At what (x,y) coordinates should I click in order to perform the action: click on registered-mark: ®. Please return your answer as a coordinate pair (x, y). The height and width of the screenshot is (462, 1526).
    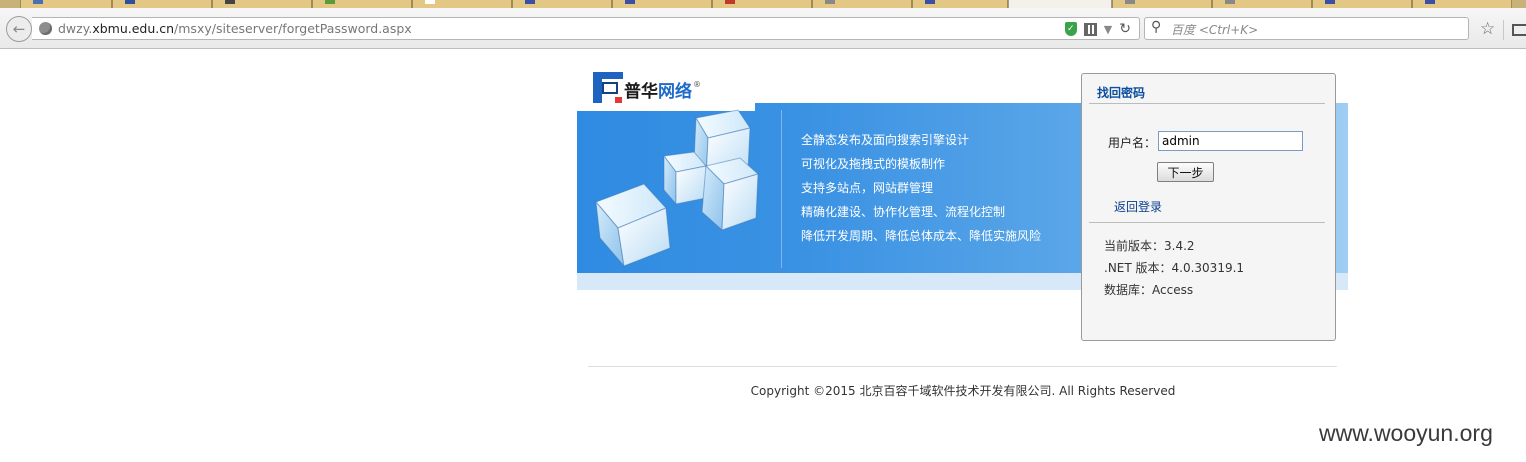
    Looking at the image, I should click on (697, 84).